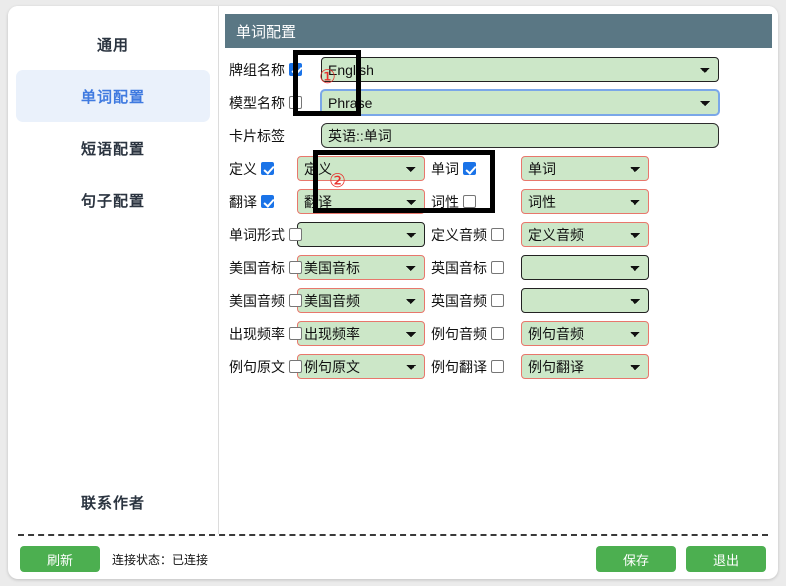  I want to click on translation-select: 翻译, so click(361, 201).